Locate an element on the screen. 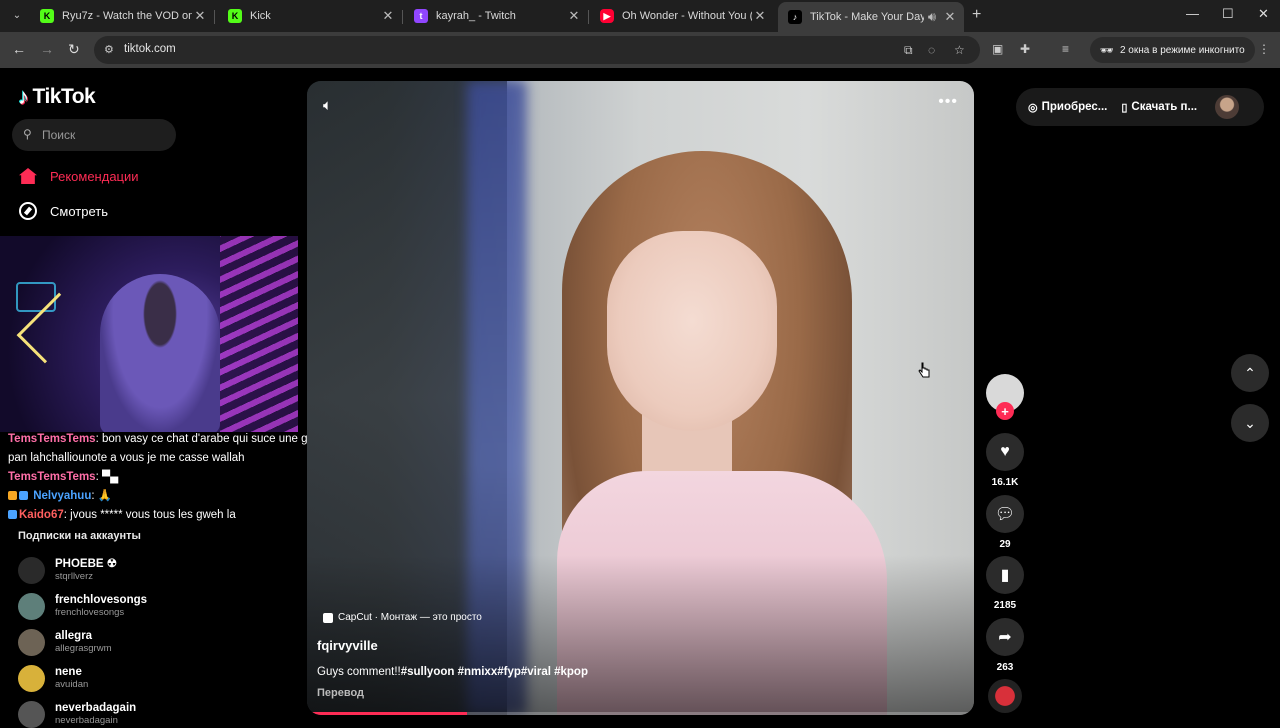  browser-tab-3: ▶ Oh Wonder - Without You (Au ✕ is located at coordinates (682, 16).